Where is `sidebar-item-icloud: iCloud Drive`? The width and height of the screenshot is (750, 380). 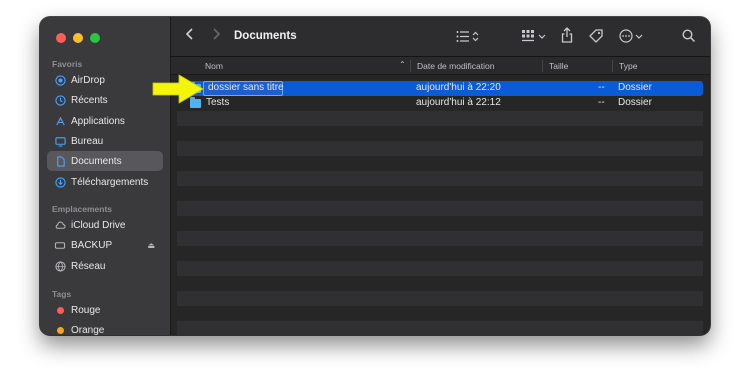 sidebar-item-icloud: iCloud Drive is located at coordinates (105, 225).